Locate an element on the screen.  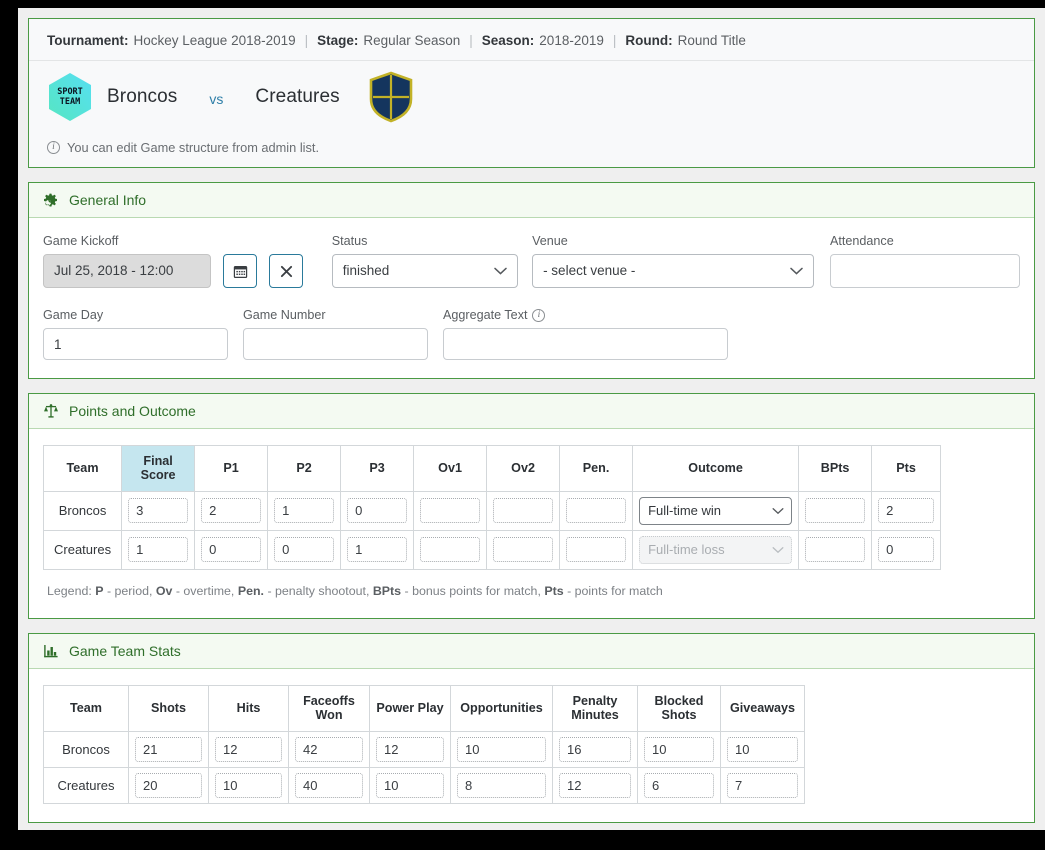
legend-desc: - bonus points for match, is located at coordinates (471, 590).